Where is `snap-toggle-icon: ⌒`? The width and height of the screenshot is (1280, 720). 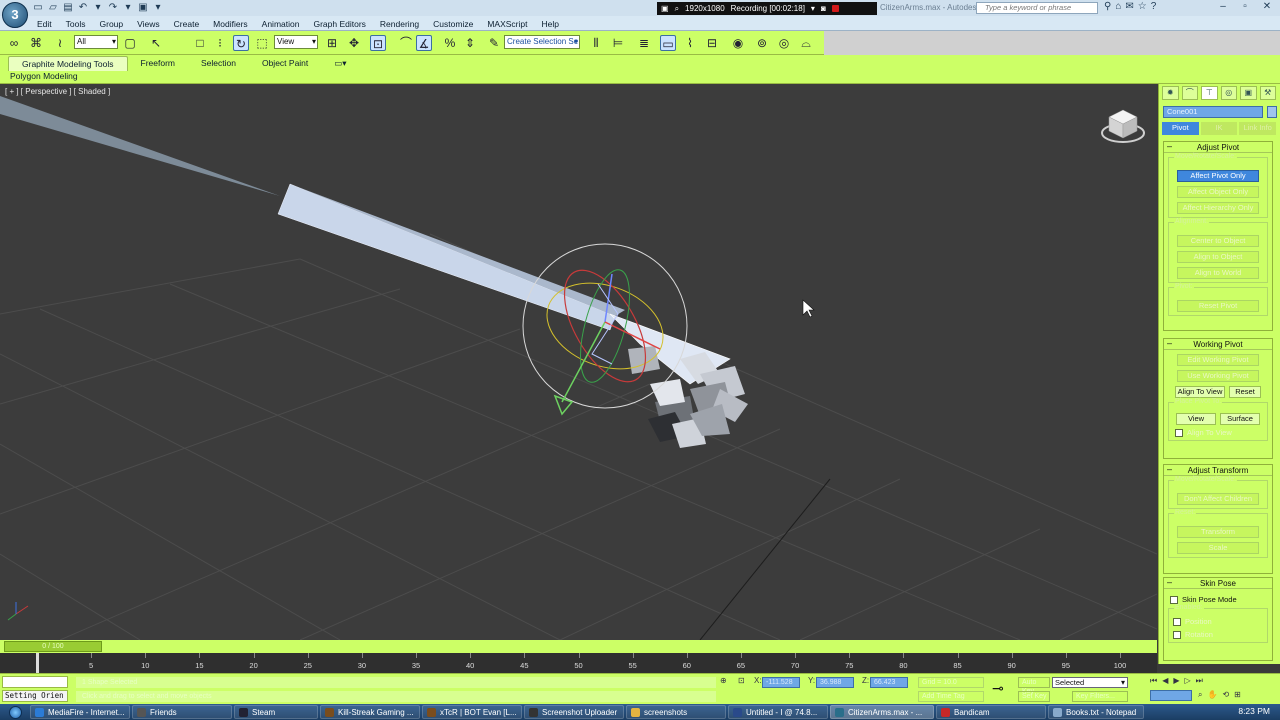
snap-toggle-icon: ⌒ is located at coordinates (406, 43).